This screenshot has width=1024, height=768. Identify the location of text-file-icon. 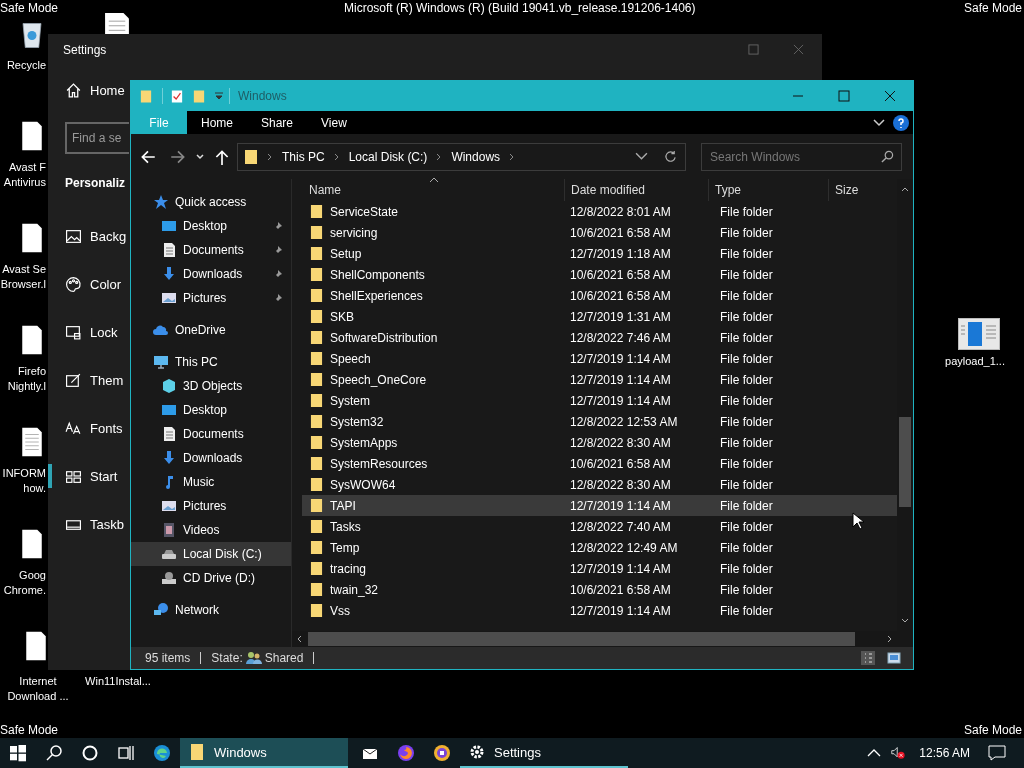
(117, 23).